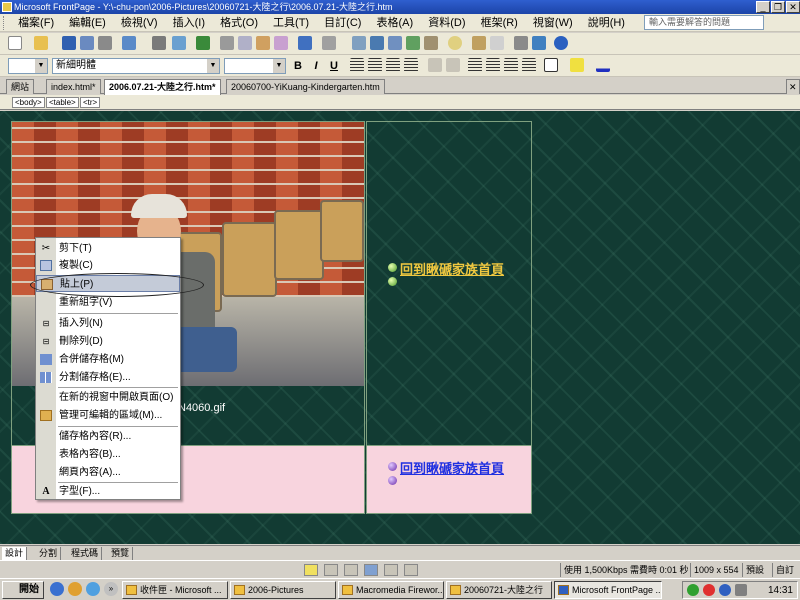 This screenshot has width=800, height=600. What do you see at coordinates (189, 23) in the screenshot?
I see `menu-insert: 插入(I)` at bounding box center [189, 23].